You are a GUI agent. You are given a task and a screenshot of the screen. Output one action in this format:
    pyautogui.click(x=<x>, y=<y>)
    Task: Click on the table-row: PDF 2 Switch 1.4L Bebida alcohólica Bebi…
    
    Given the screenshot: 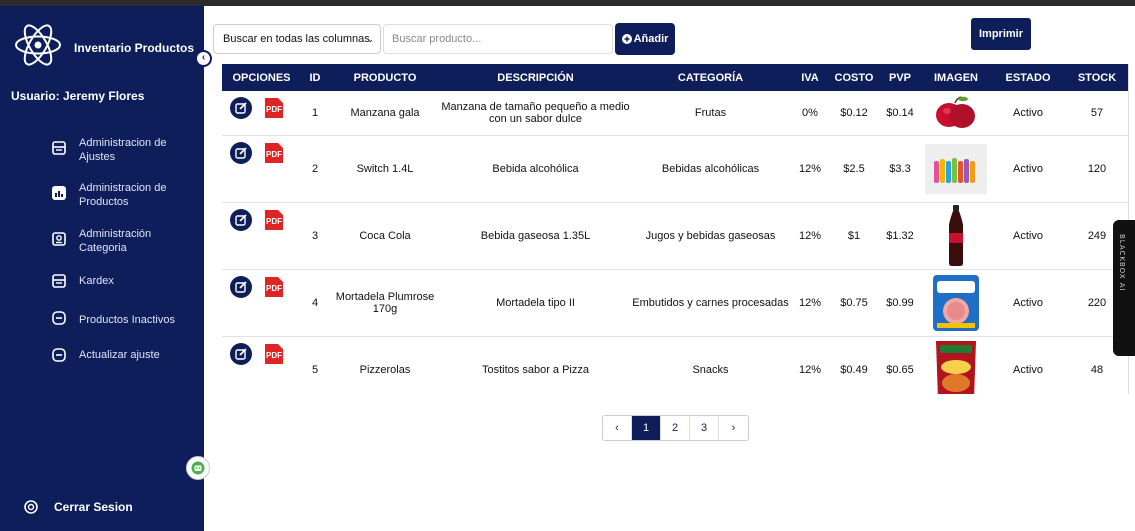 What is the action you would take?
    pyautogui.click(x=675, y=168)
    